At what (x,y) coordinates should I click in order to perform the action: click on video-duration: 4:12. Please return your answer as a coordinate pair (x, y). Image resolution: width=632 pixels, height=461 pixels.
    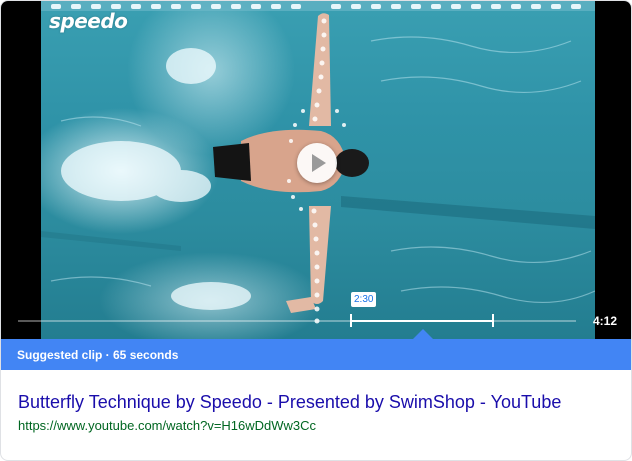
    Looking at the image, I should click on (605, 321).